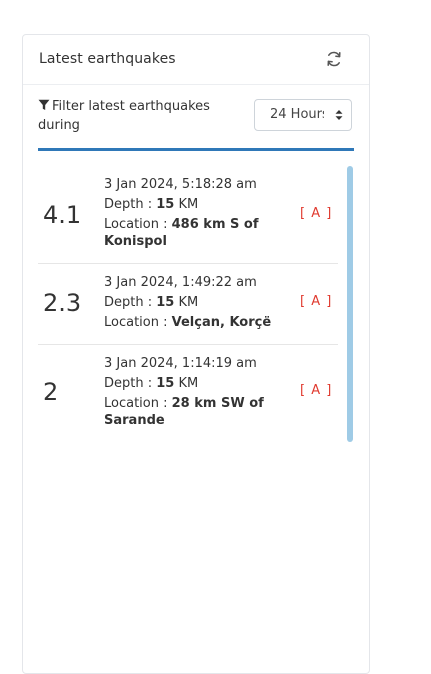 The image size is (431, 674). What do you see at coordinates (297, 114) in the screenshot?
I see `time-range-value: 24 Hours` at bounding box center [297, 114].